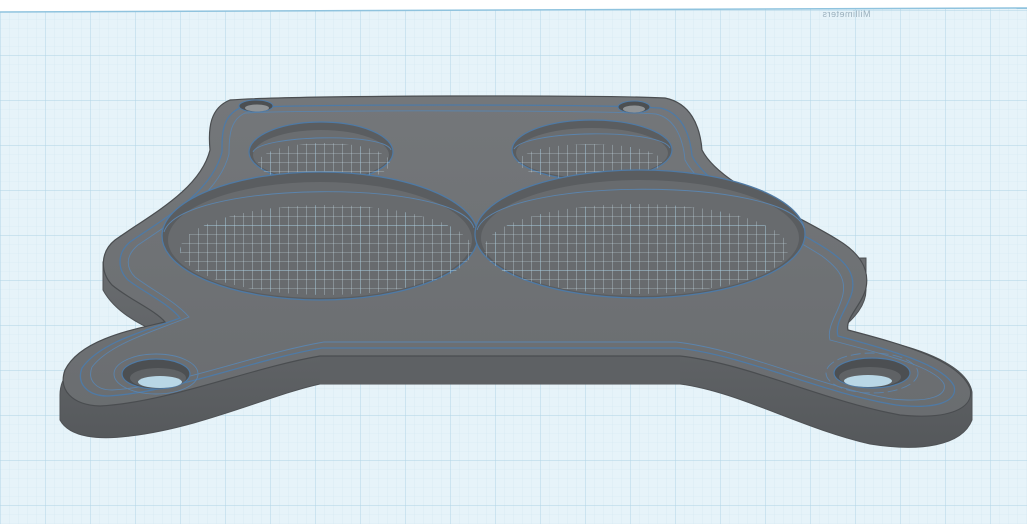 The height and width of the screenshot is (524, 1027). Describe the element at coordinates (634, 107) in the screenshot. I see `bolt-hole-rear-right` at that location.